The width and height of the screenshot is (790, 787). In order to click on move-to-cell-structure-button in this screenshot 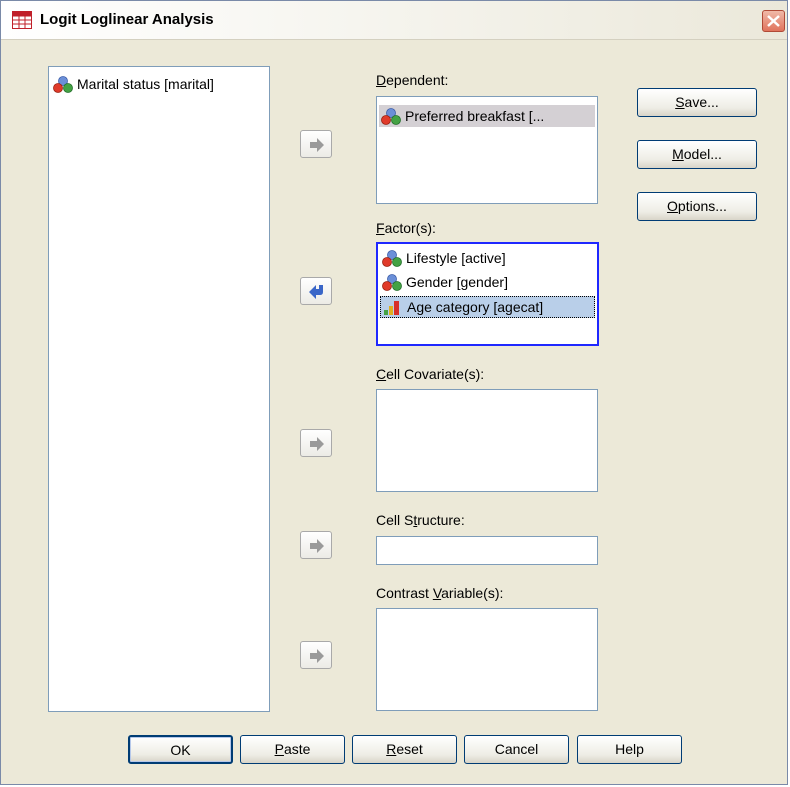, I will do `click(316, 545)`.